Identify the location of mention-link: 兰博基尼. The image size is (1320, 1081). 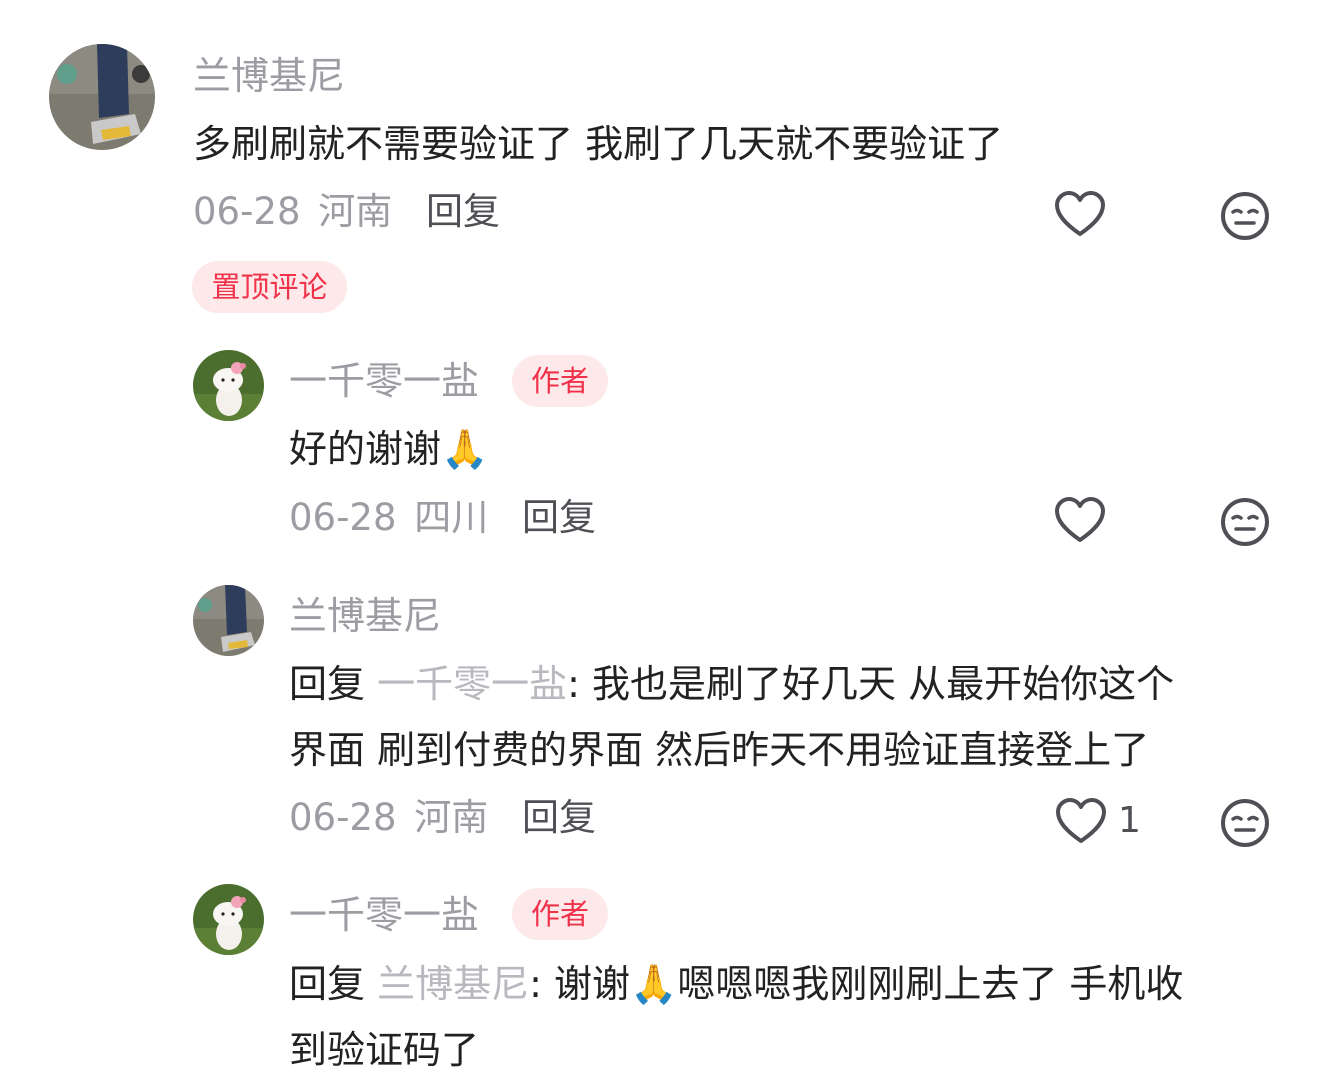
(453, 984).